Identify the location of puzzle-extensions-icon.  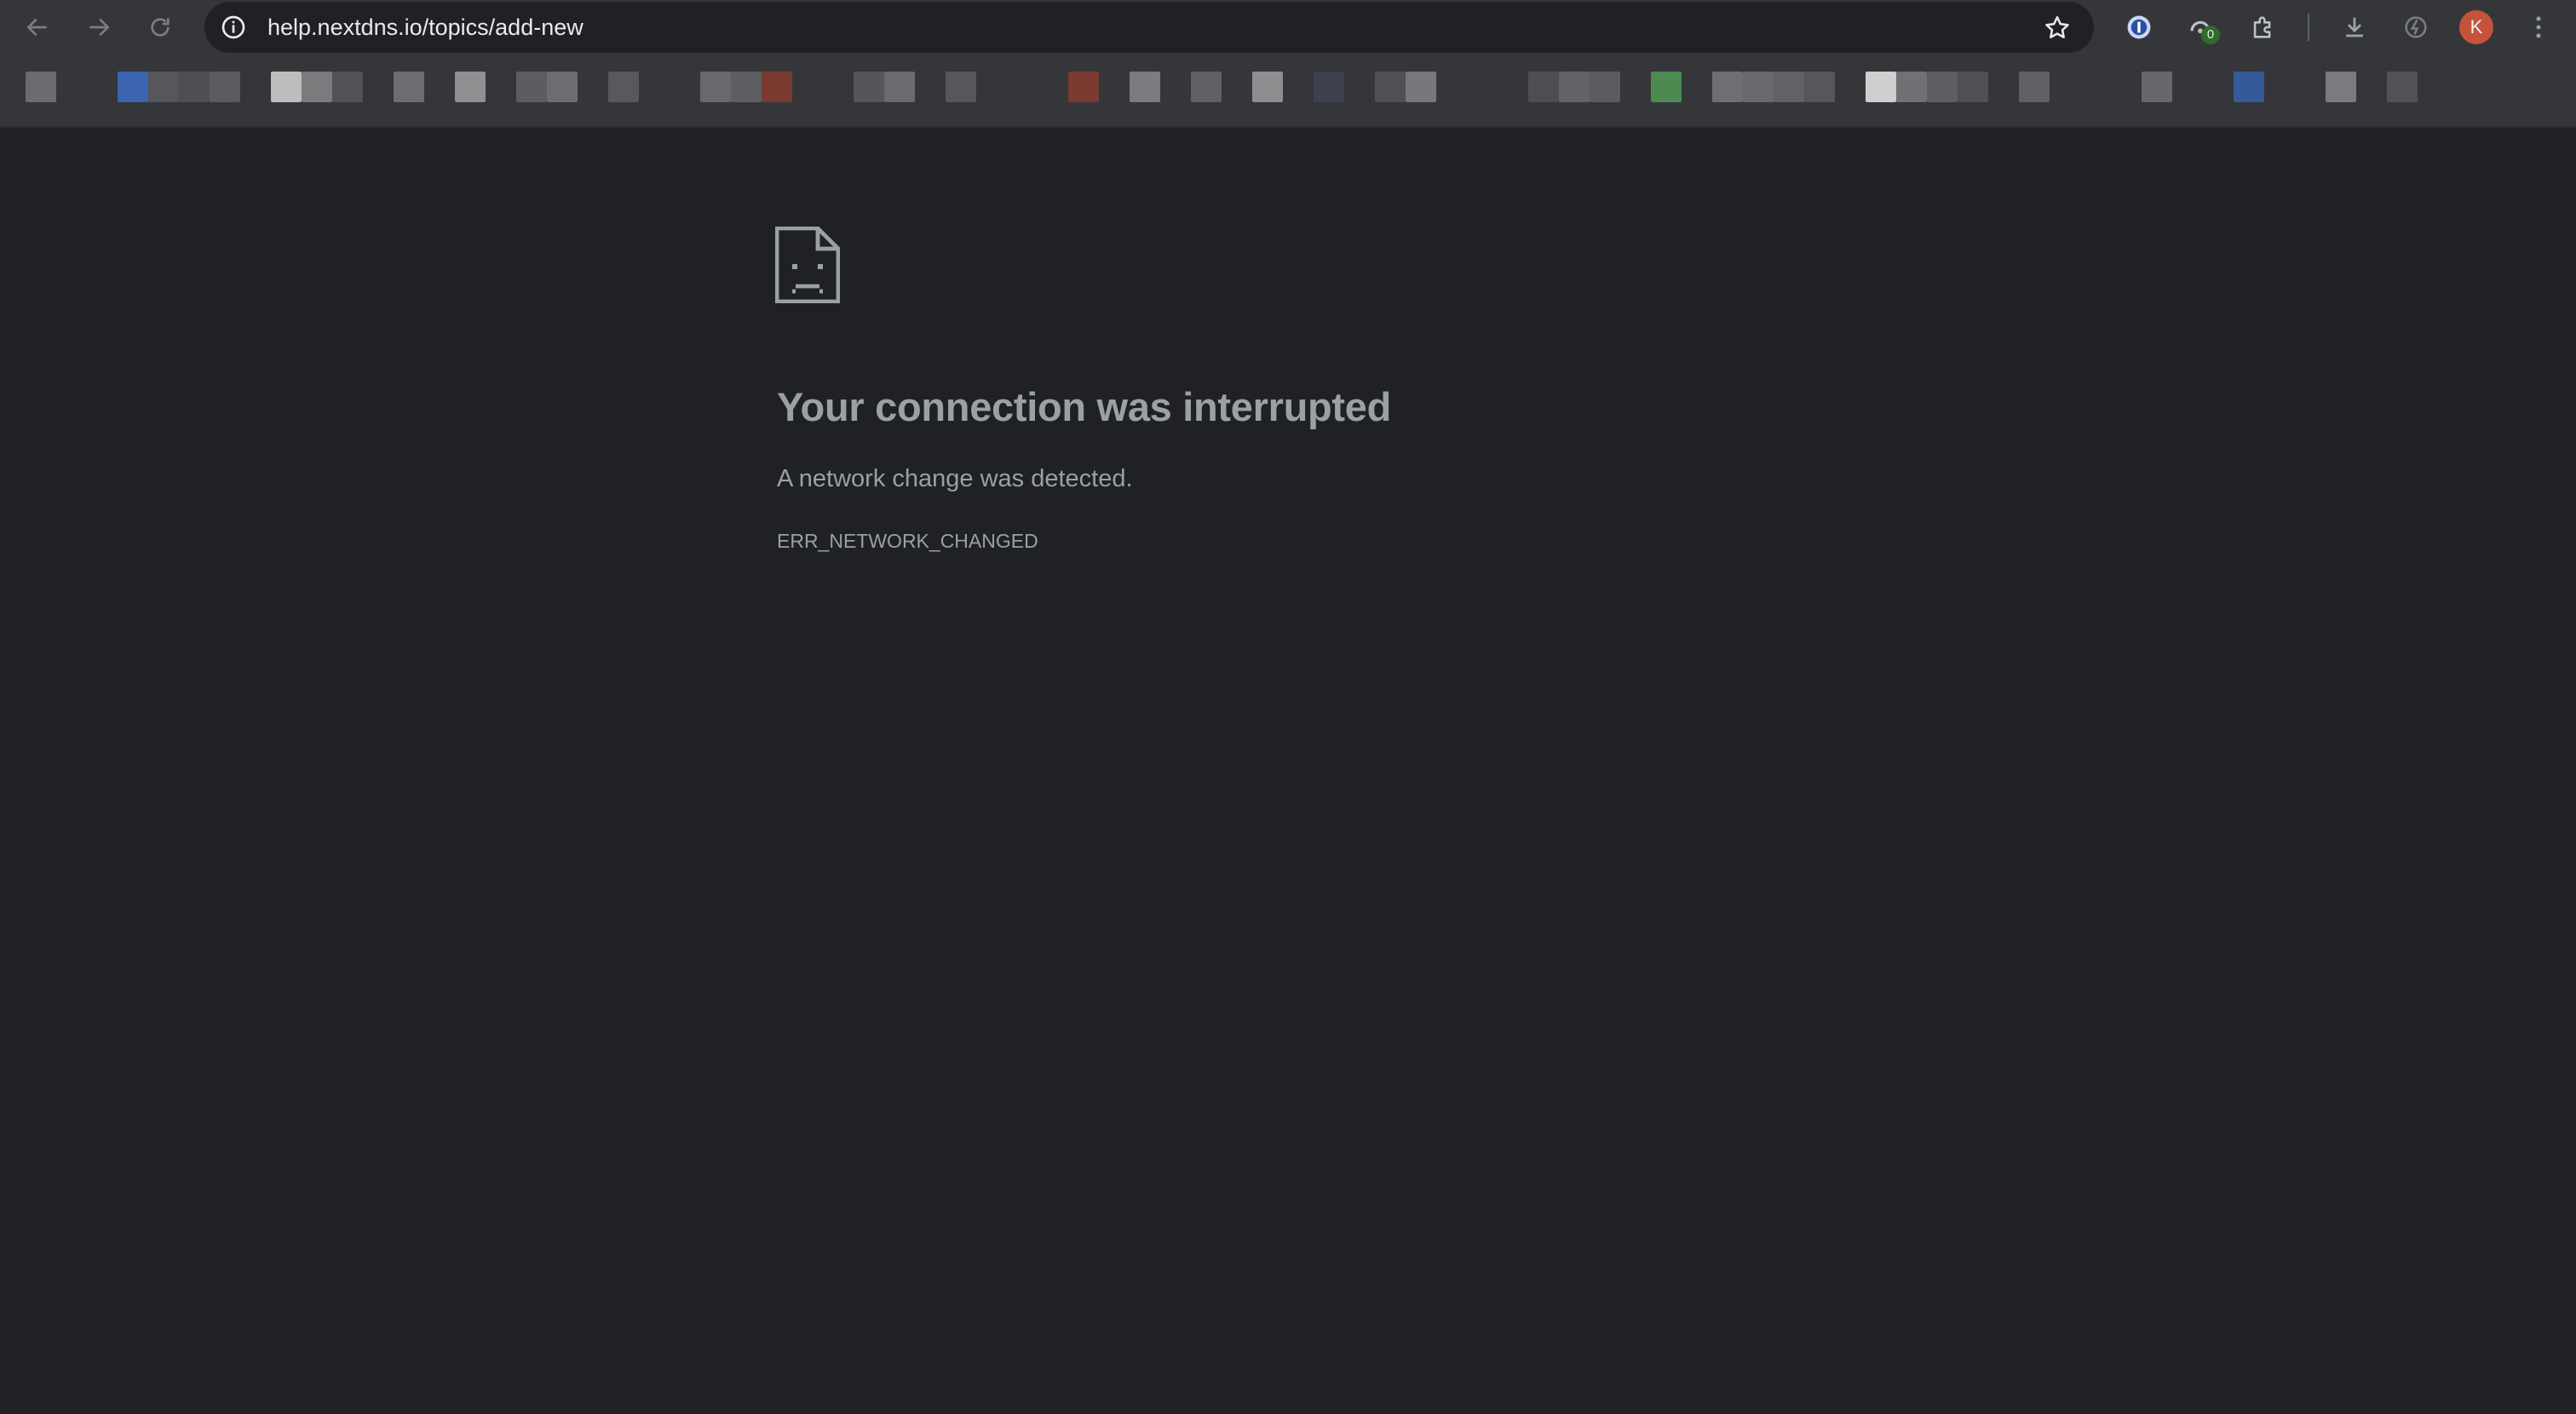
(2263, 27).